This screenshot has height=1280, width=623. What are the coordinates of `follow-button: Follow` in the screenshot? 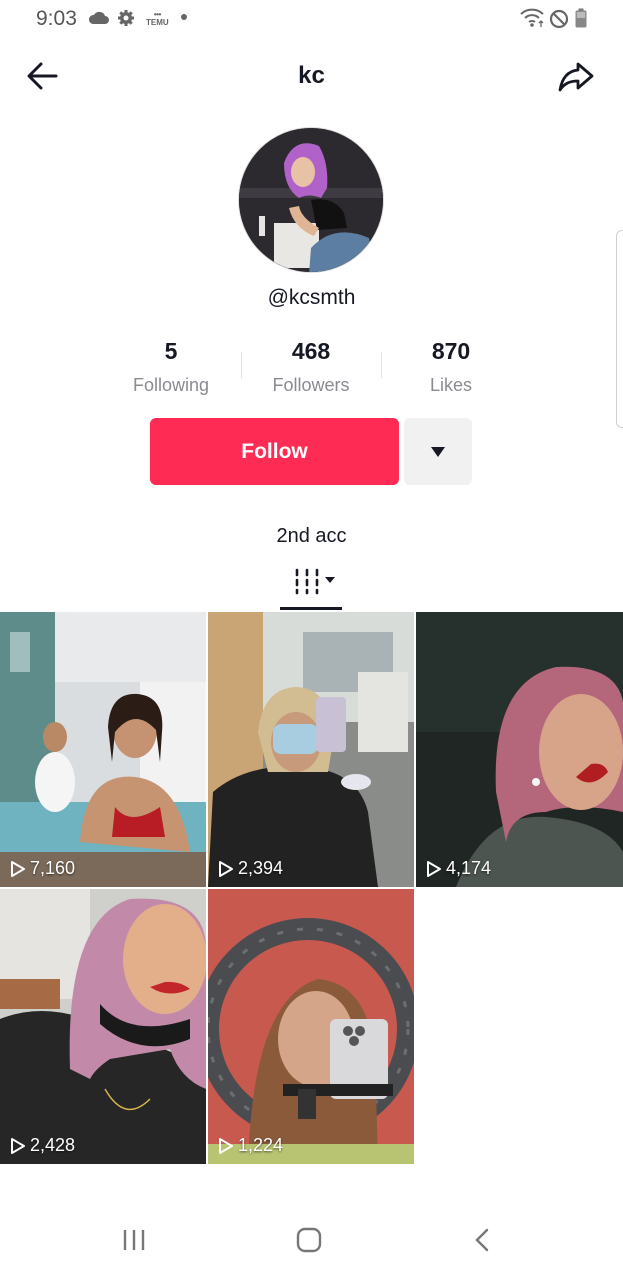 It's located at (274, 451).